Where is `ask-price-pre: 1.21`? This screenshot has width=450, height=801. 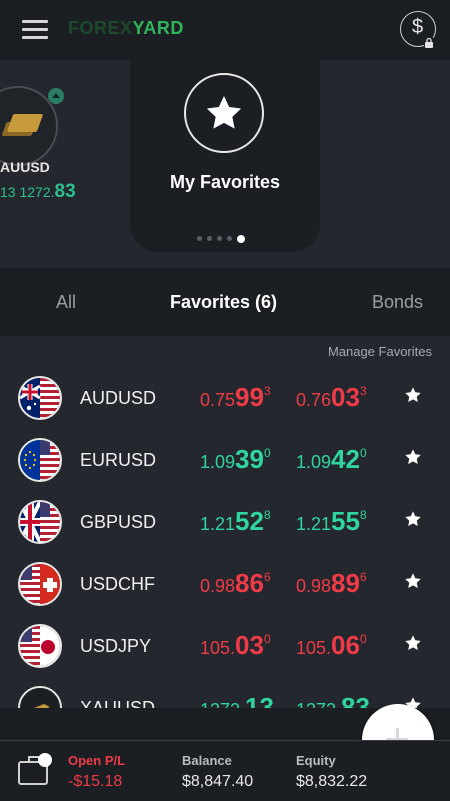 ask-price-pre: 1.21 is located at coordinates (314, 524).